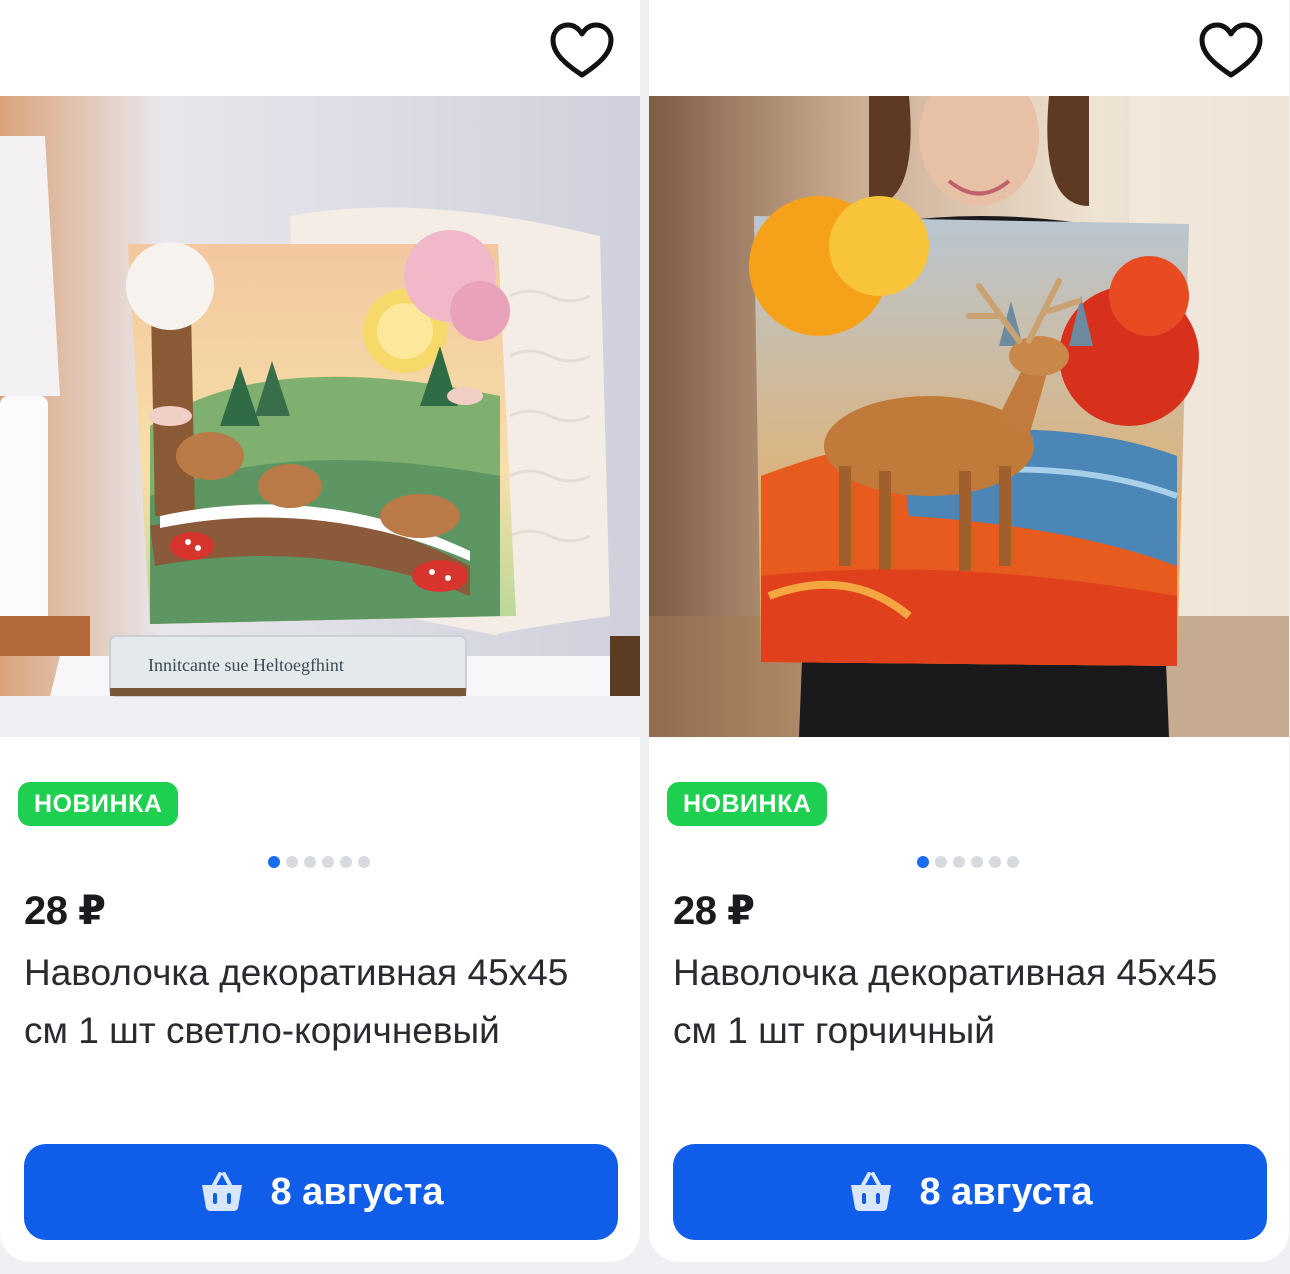  Describe the element at coordinates (246, 665) in the screenshot. I see `book-cover-text: Innitcante sue Heltoegfhint` at that location.